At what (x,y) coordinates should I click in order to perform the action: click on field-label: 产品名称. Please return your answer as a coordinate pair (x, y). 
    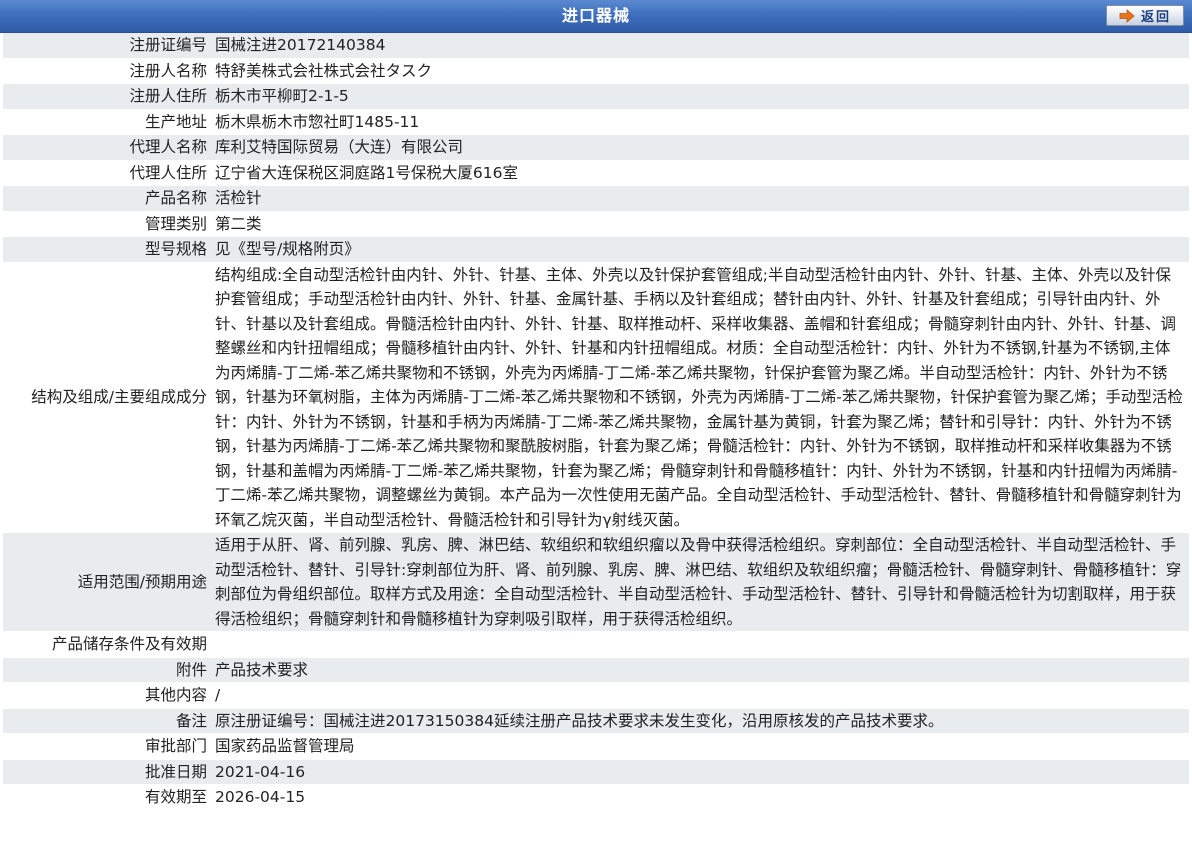
    Looking at the image, I should click on (107, 198).